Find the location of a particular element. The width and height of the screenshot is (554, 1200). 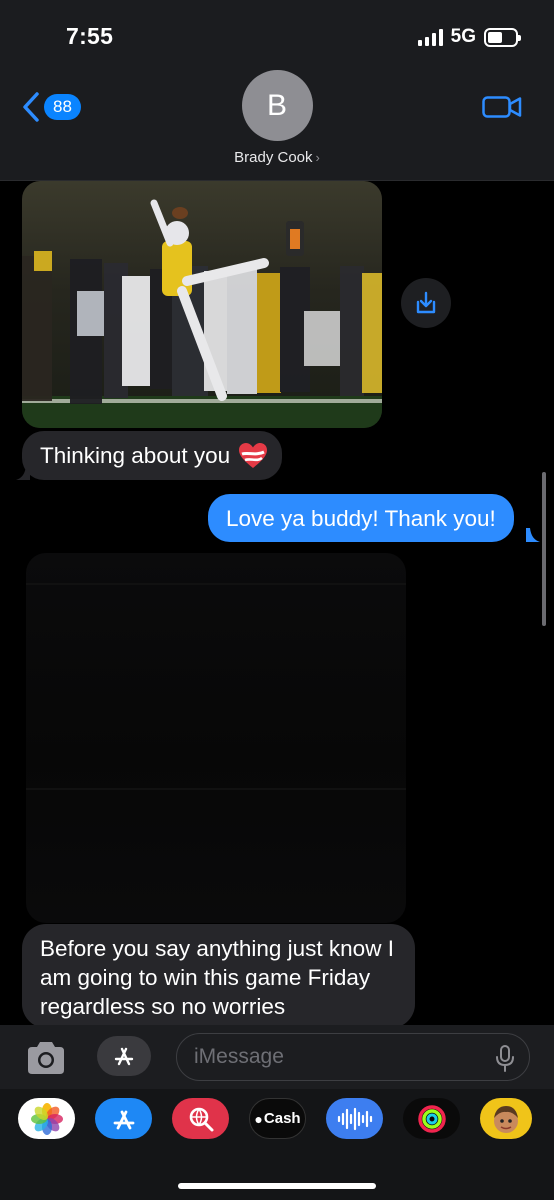

home-indicator is located at coordinates (277, 1186).